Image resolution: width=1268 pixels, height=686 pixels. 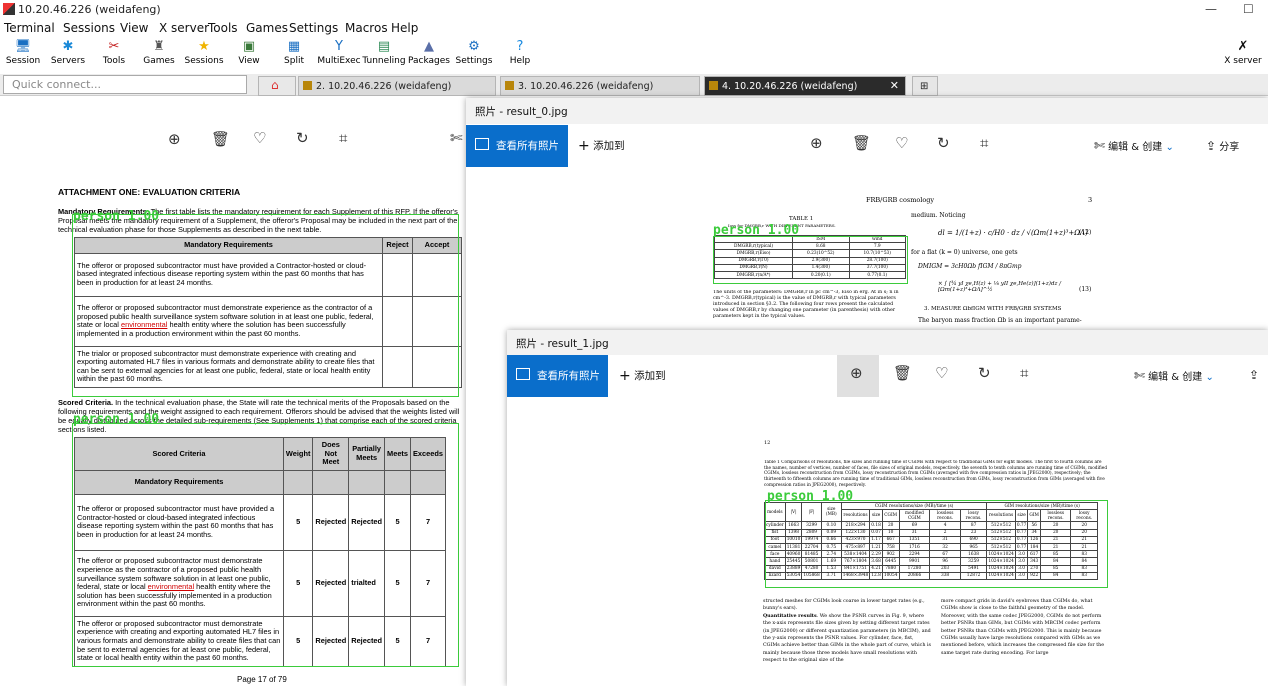 What do you see at coordinates (223, 28) in the screenshot?
I see `menu-tools: Tools` at bounding box center [223, 28].